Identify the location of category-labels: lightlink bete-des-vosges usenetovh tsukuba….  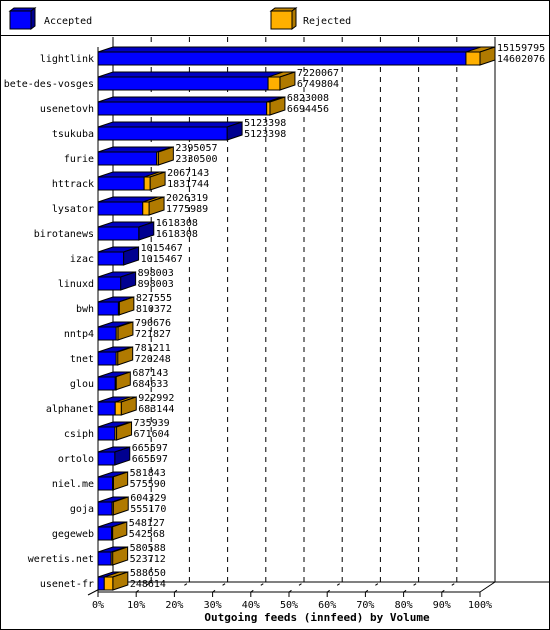
(49, 322).